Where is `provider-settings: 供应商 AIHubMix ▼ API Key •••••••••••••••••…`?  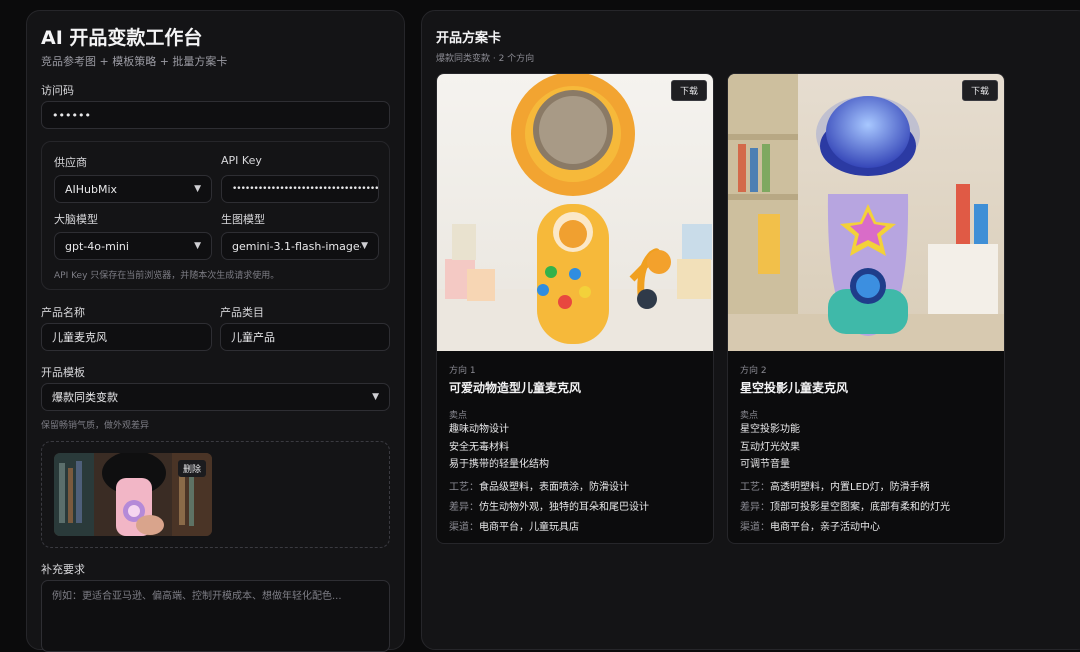
provider-settings: 供应商 AIHubMix ▼ API Key •••••••••••••••••… is located at coordinates (215, 215).